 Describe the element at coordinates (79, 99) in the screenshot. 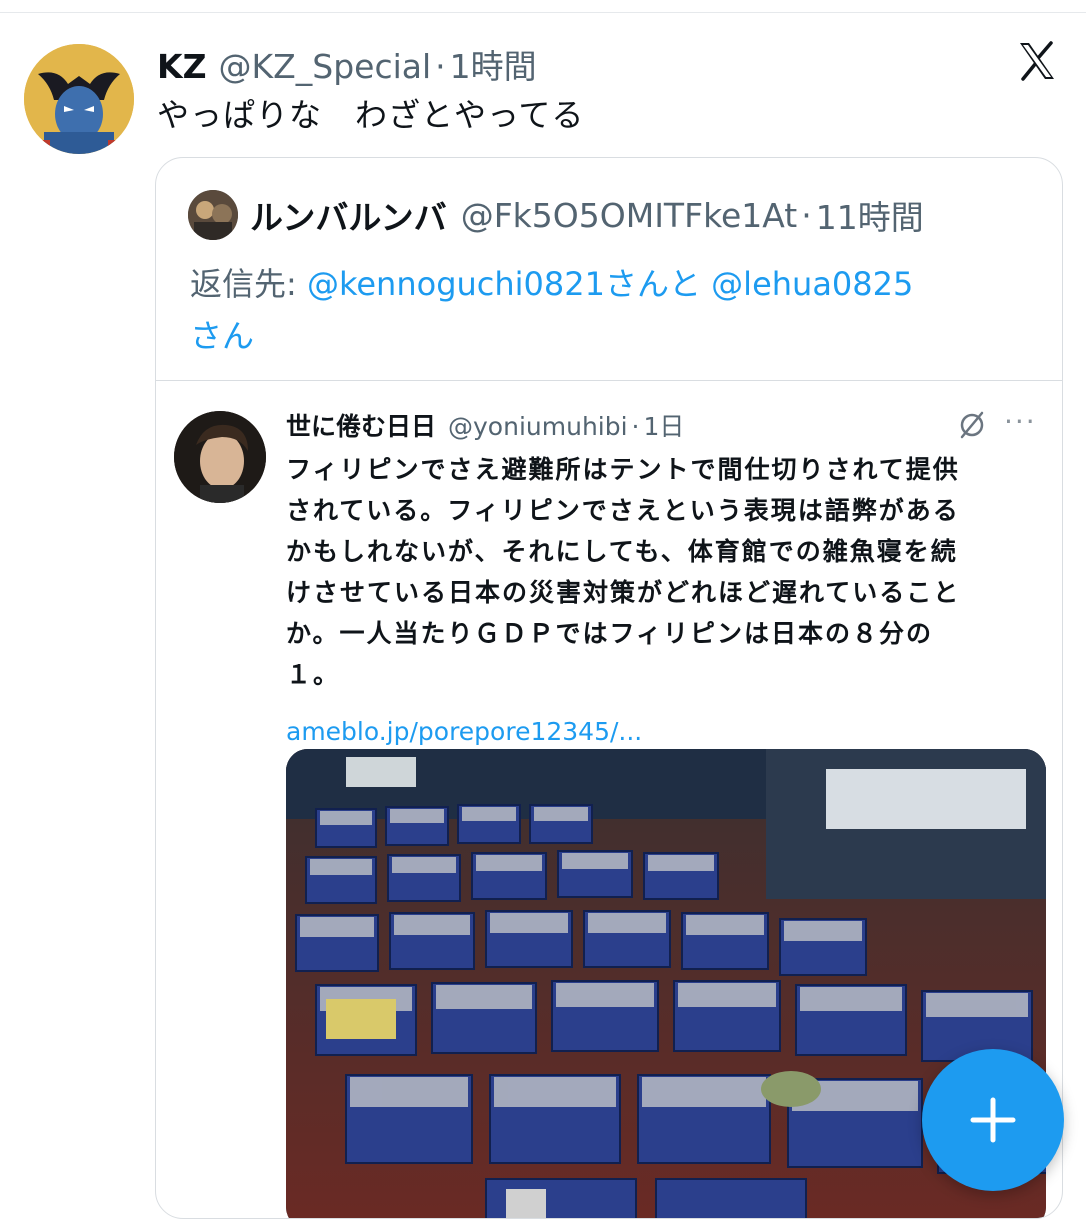

I see `author-avatar` at that location.